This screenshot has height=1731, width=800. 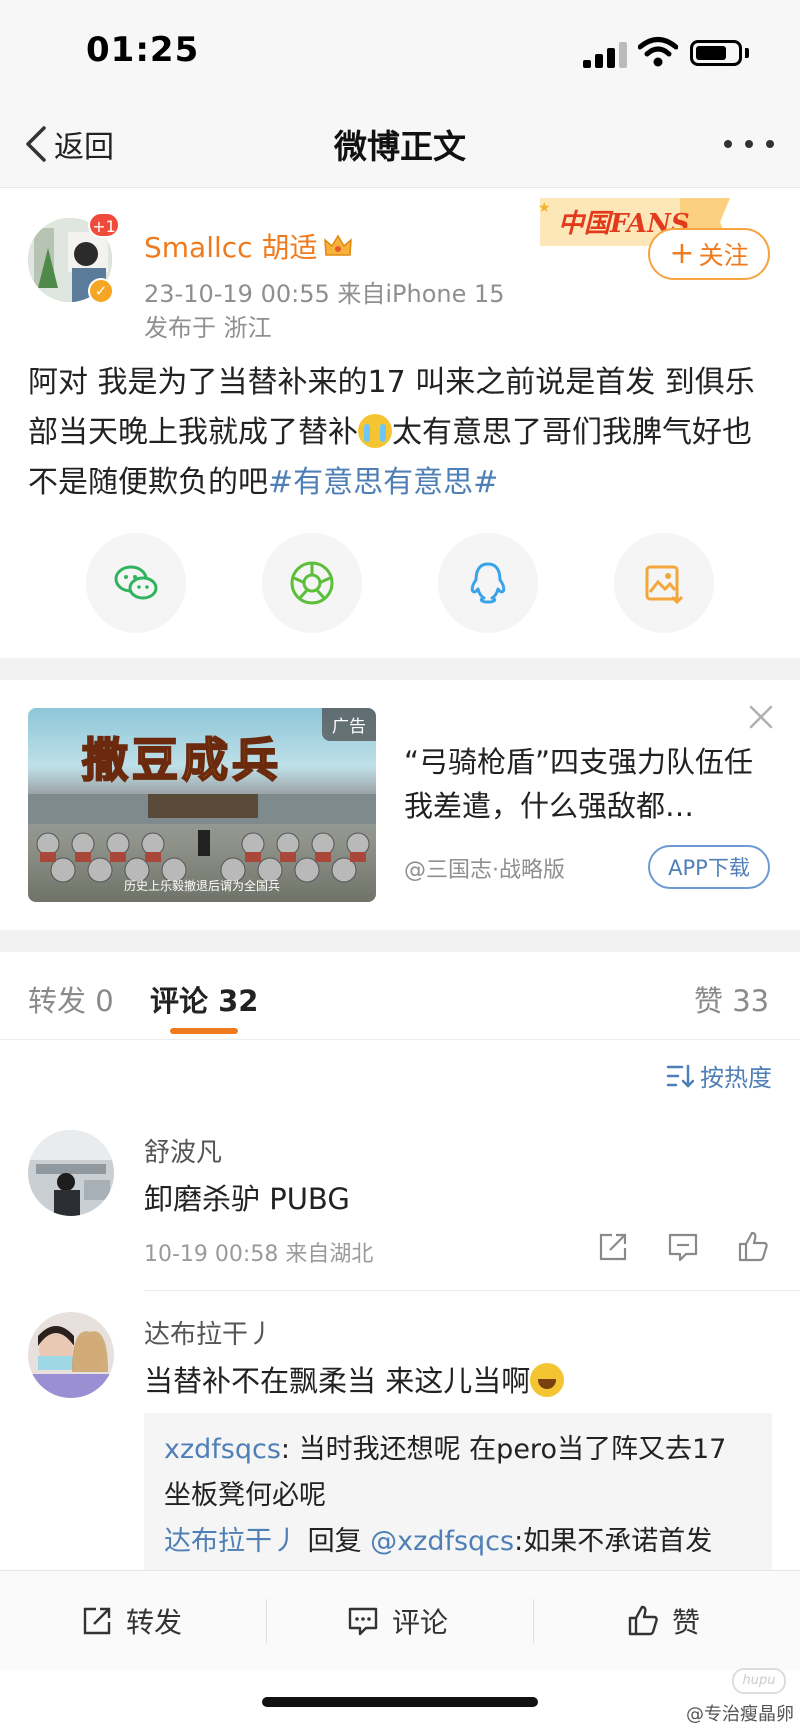 I want to click on tab-comments: 评论 32, so click(x=204, y=999).